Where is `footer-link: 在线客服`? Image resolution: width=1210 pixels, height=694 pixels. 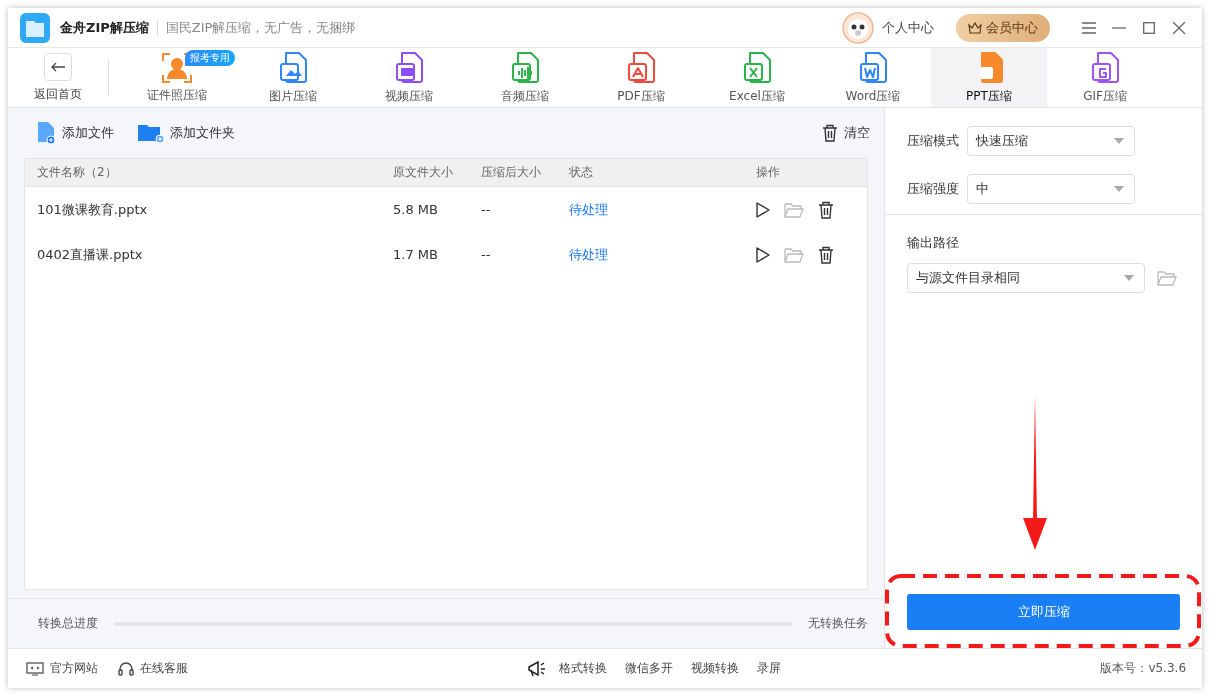 footer-link: 在线客服 is located at coordinates (153, 668).